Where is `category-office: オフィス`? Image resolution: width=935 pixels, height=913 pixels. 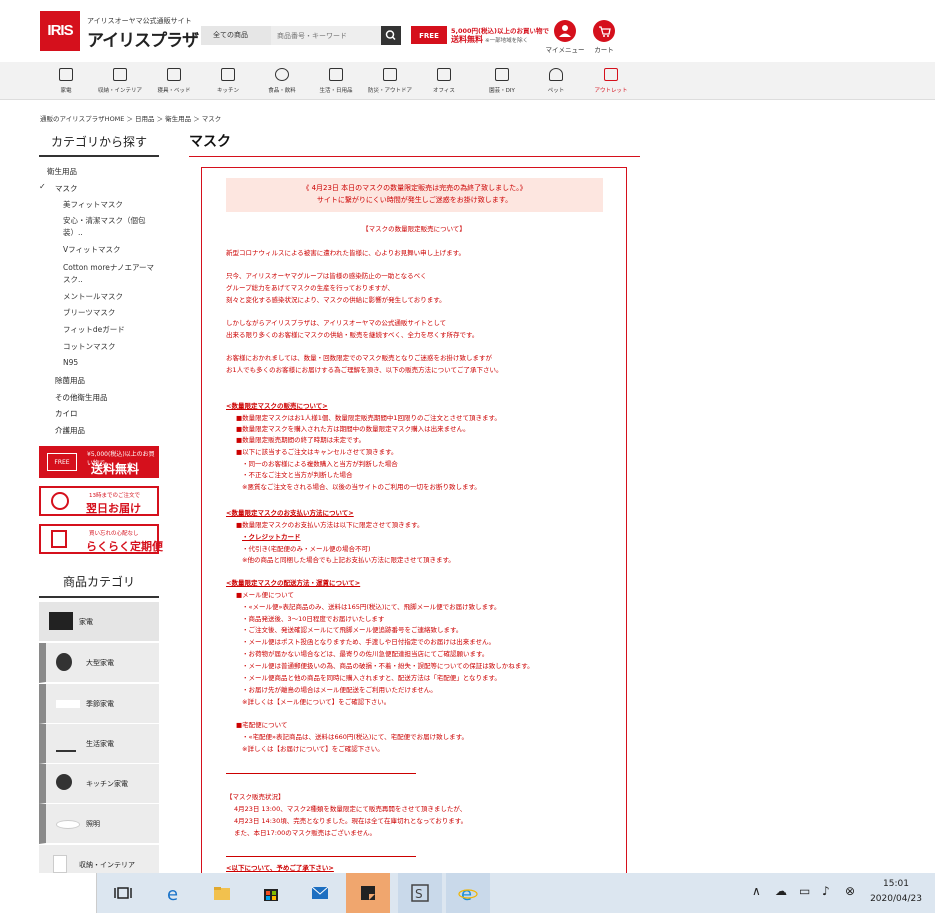
category-office: オフィス is located at coordinates (444, 81).